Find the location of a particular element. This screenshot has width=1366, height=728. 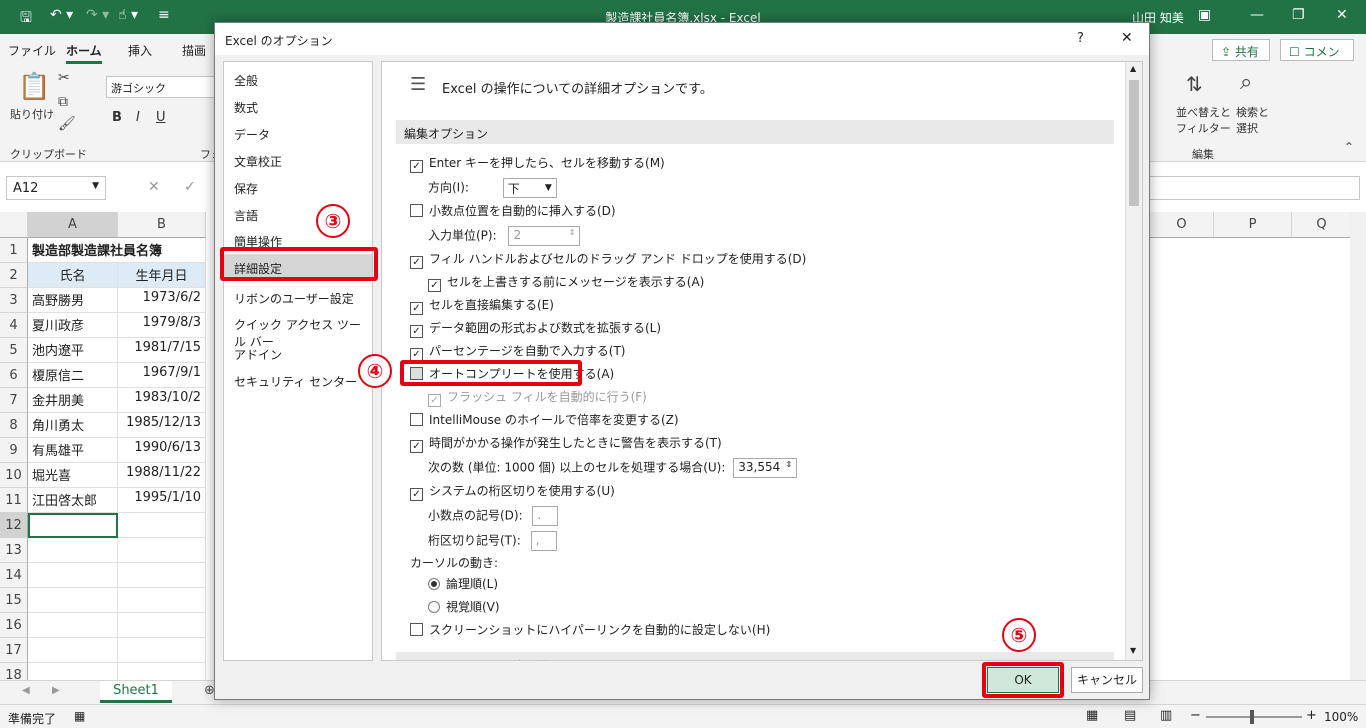

thousands-symbol-input: , is located at coordinates (543, 541).